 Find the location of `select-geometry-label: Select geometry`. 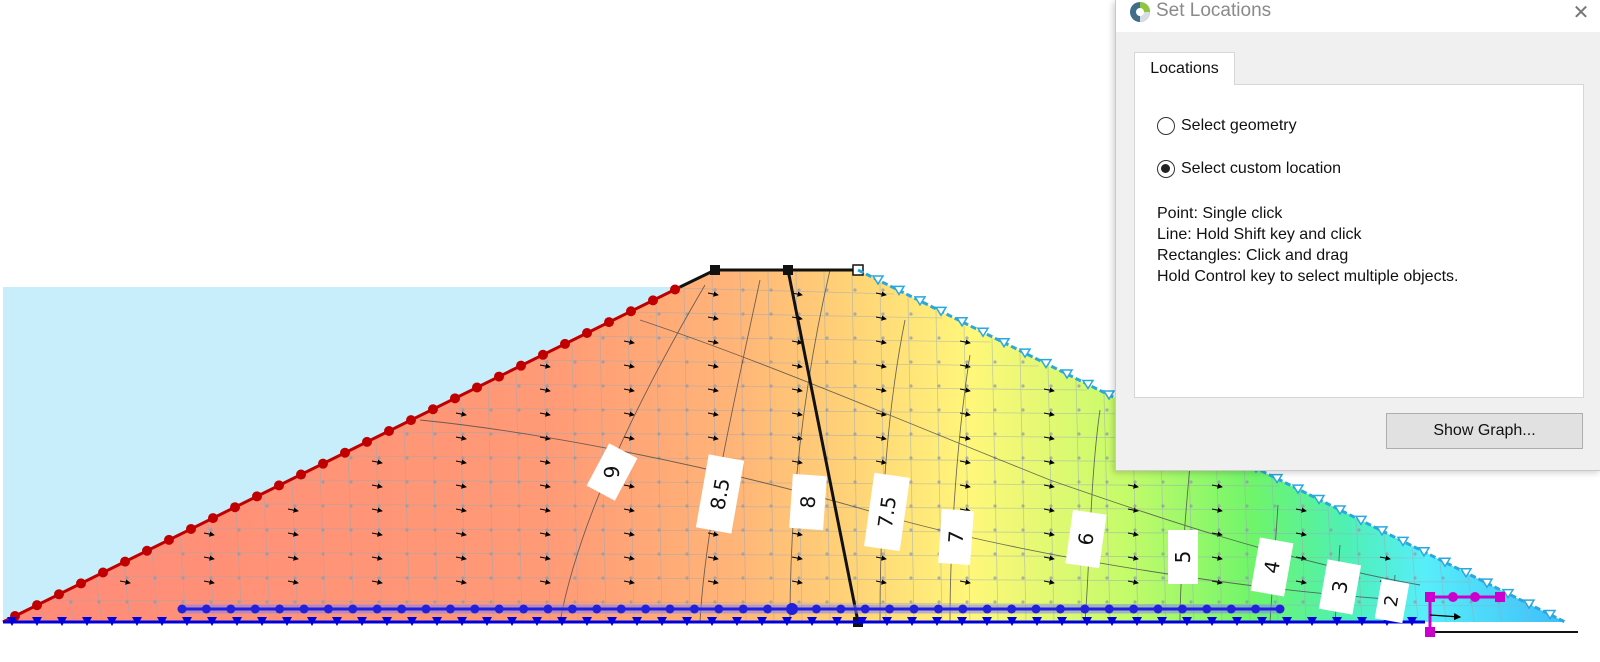

select-geometry-label: Select geometry is located at coordinates (1239, 125).